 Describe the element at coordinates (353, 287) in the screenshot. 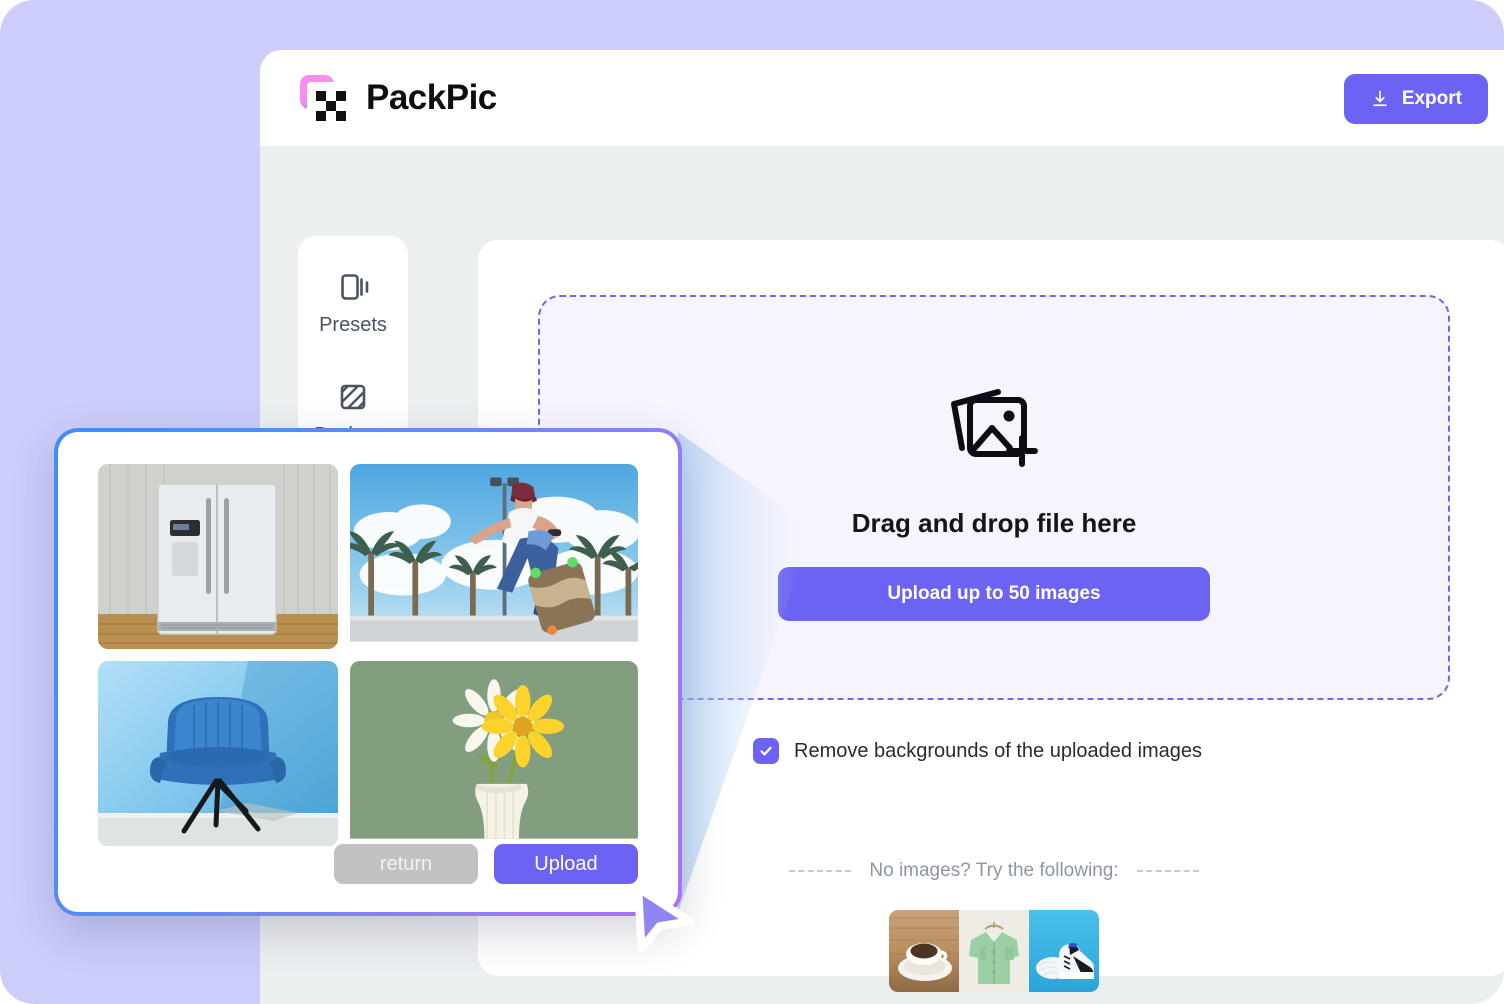

I see `presets-carousel-icon` at that location.